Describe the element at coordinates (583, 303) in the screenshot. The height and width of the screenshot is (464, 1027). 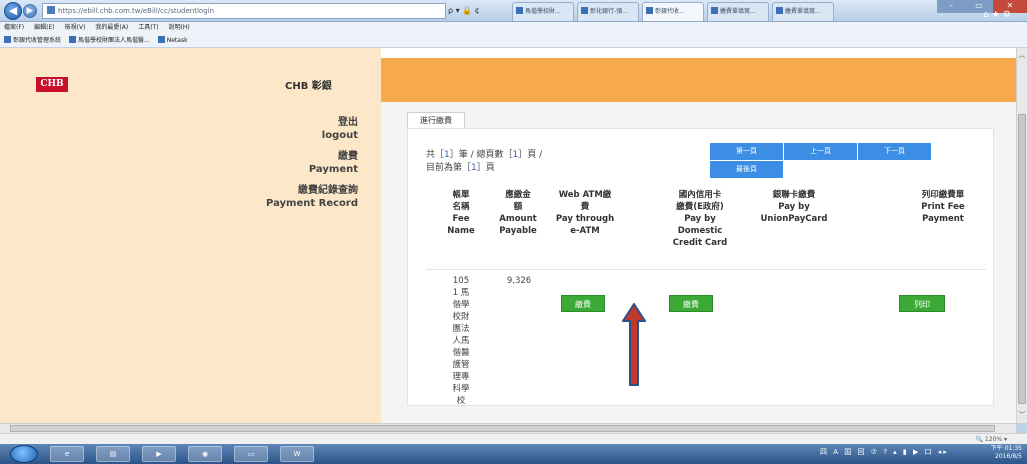
I see `webatm-pay-button: 繳費` at that location.